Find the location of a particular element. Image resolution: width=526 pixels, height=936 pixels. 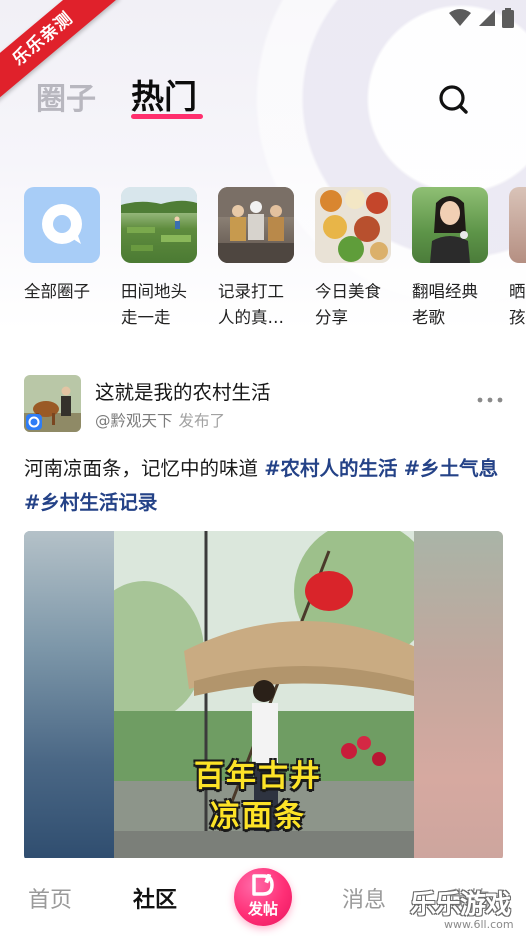

site-watermark: 乐乐游戏 www.6ll.com is located at coordinates (468, 910).